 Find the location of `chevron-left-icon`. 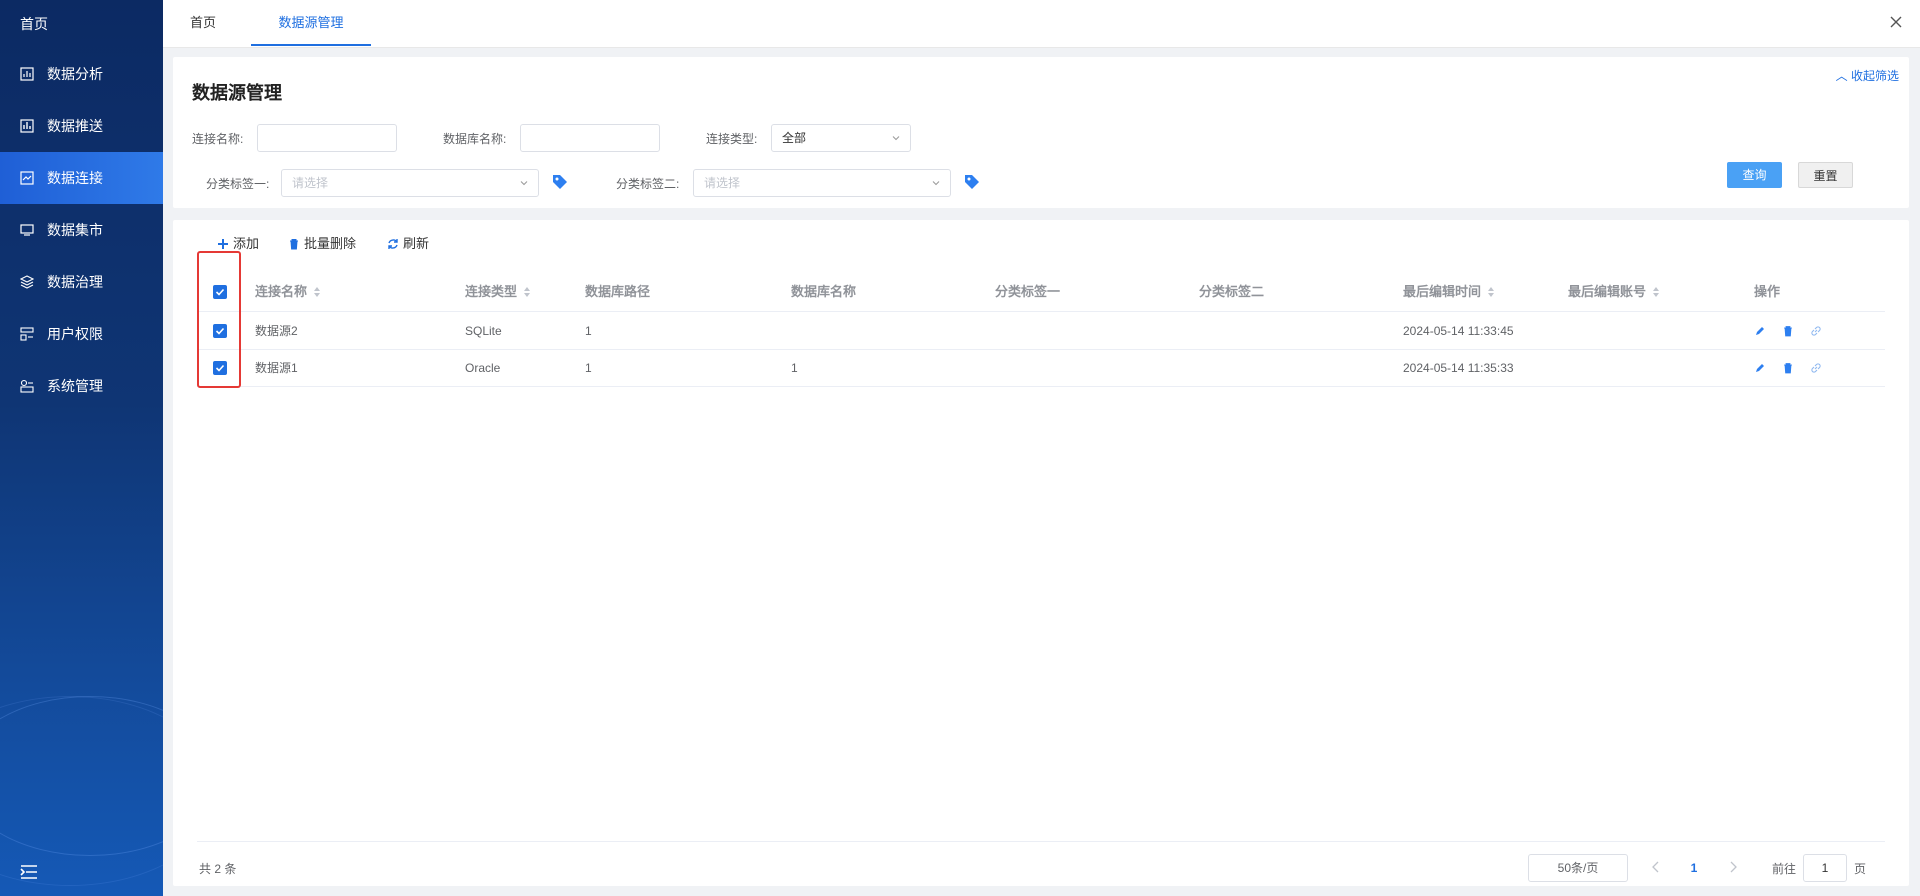

chevron-left-icon is located at coordinates (1656, 867).